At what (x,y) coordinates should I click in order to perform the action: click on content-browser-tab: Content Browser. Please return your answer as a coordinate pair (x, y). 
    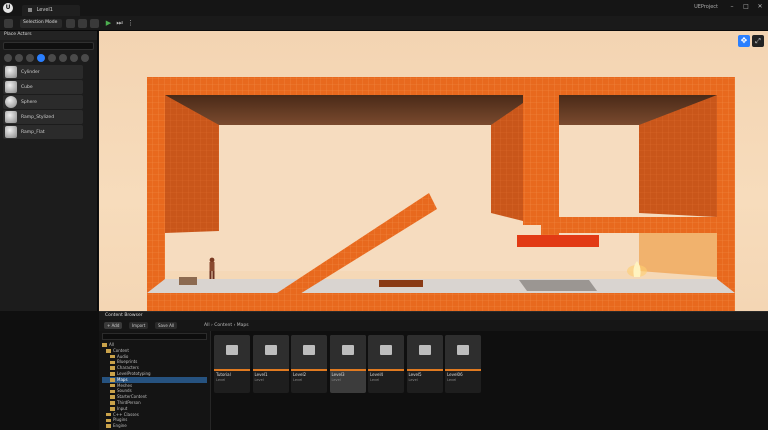
    Looking at the image, I should click on (124, 315).